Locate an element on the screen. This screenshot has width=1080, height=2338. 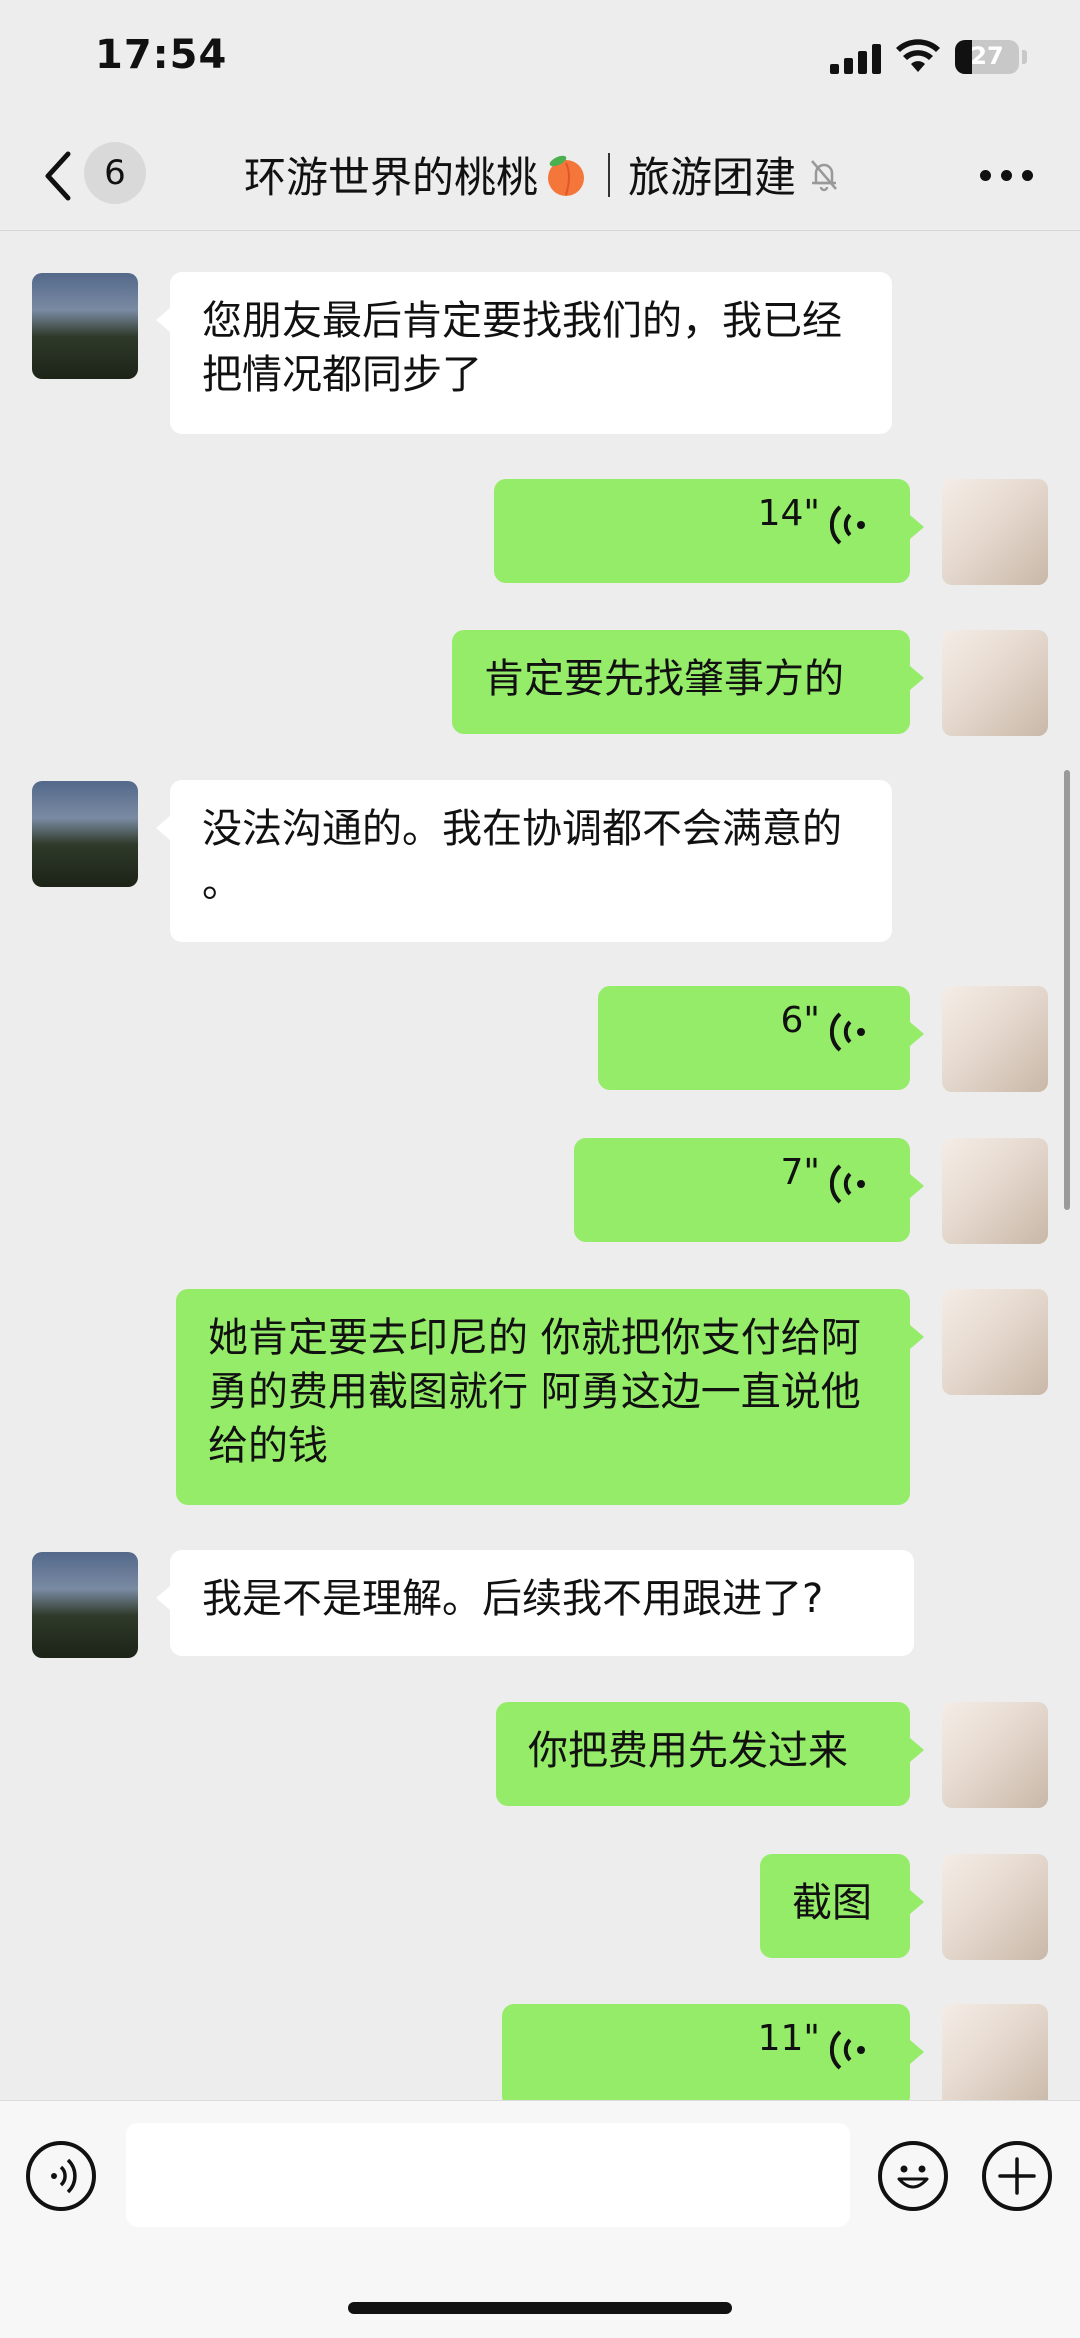
chat-title: 环游世界的桃桃 旅游团建 is located at coordinates (543, 174).